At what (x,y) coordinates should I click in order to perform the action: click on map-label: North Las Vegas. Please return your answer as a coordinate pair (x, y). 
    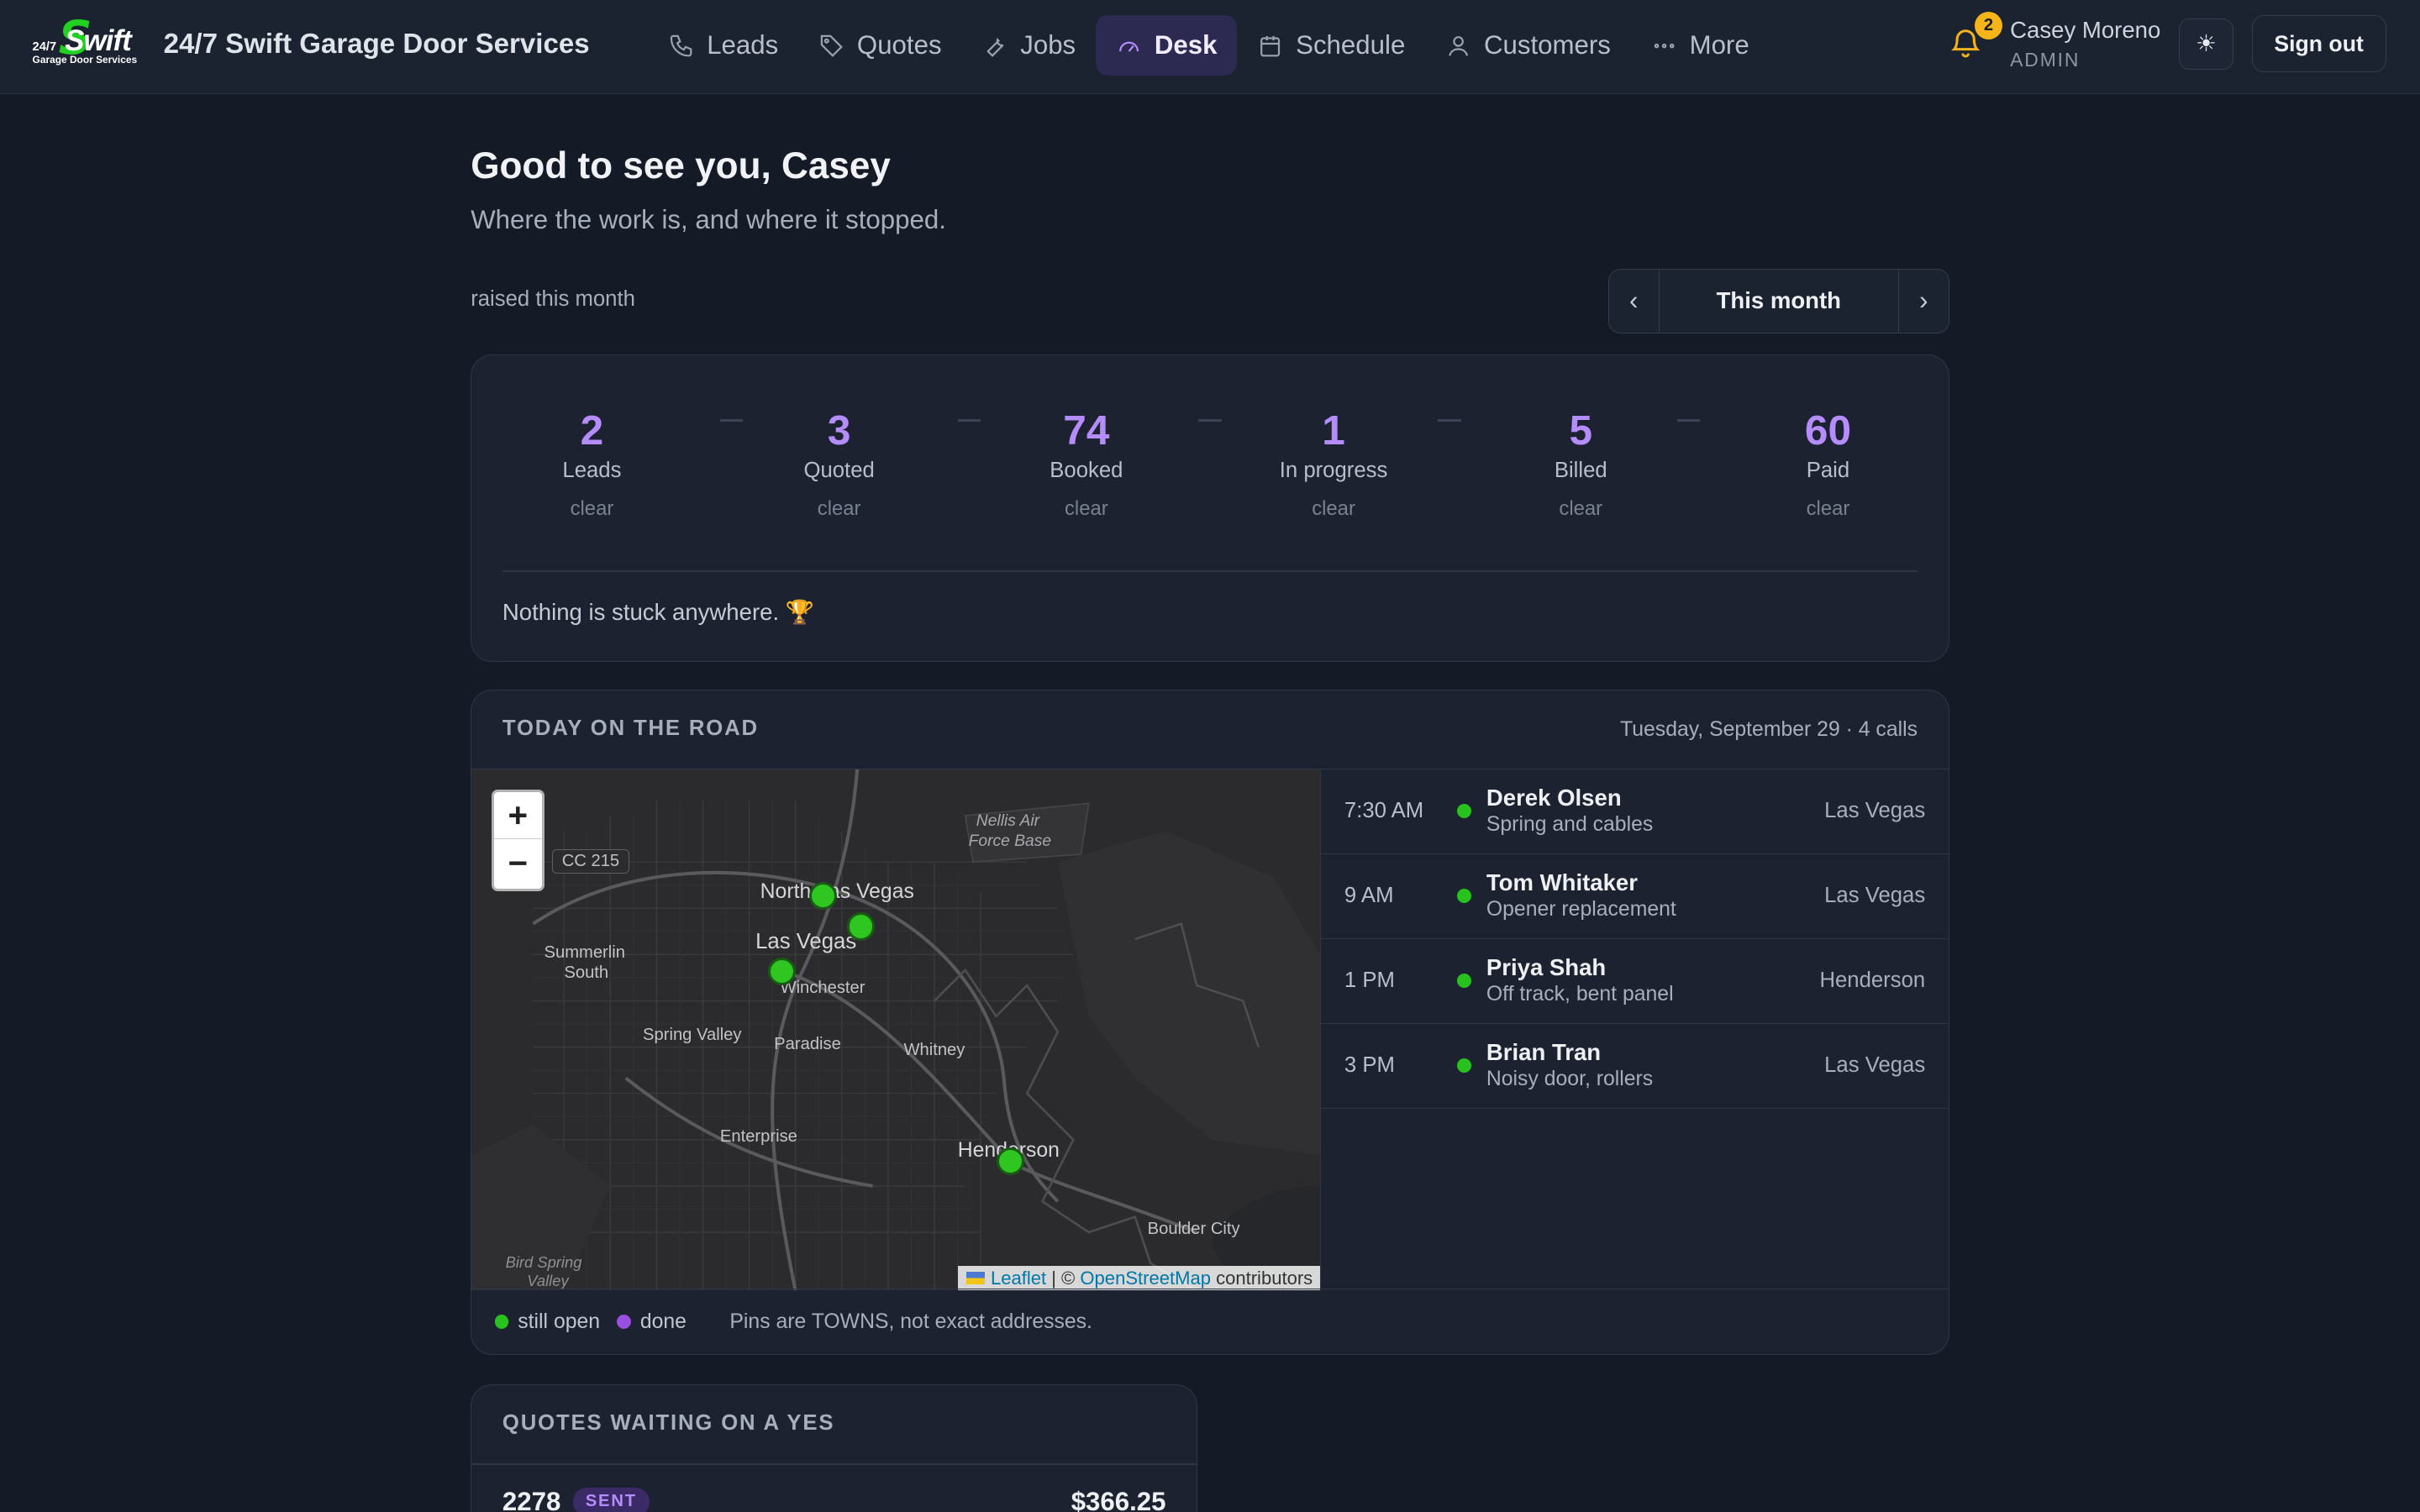
    Looking at the image, I should click on (837, 891).